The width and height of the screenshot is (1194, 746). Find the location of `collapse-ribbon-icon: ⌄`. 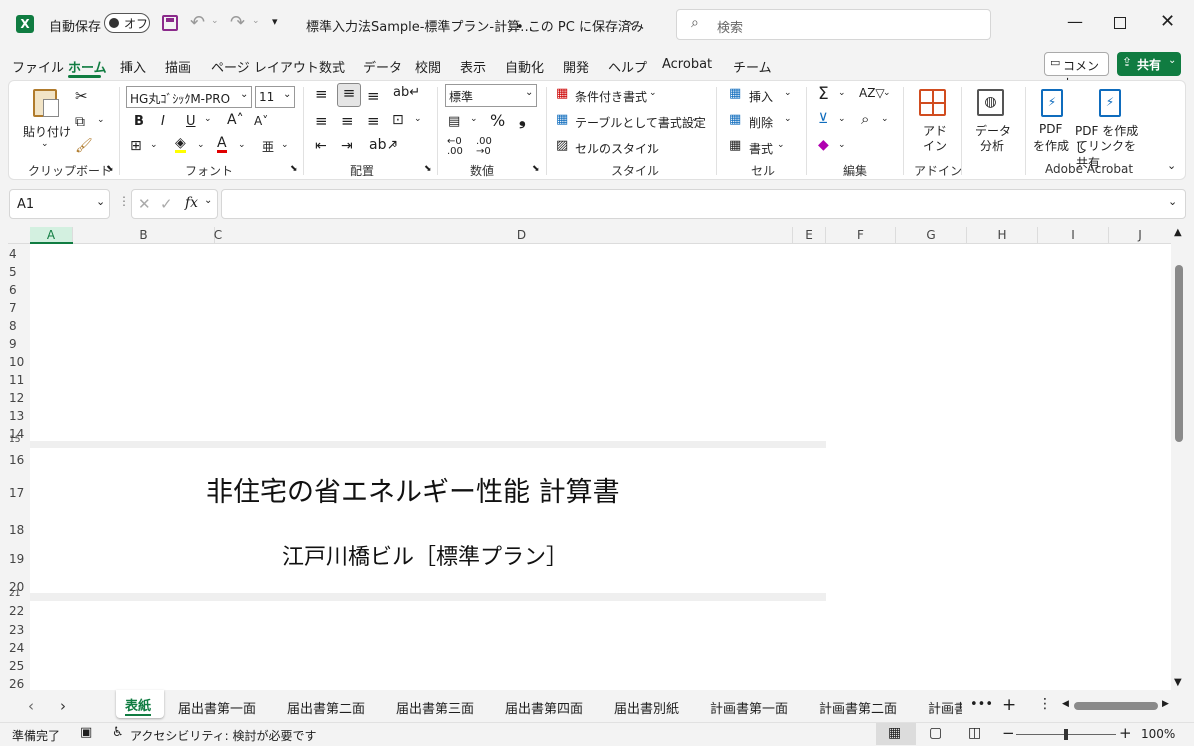

collapse-ribbon-icon: ⌄ is located at coordinates (1171, 165).